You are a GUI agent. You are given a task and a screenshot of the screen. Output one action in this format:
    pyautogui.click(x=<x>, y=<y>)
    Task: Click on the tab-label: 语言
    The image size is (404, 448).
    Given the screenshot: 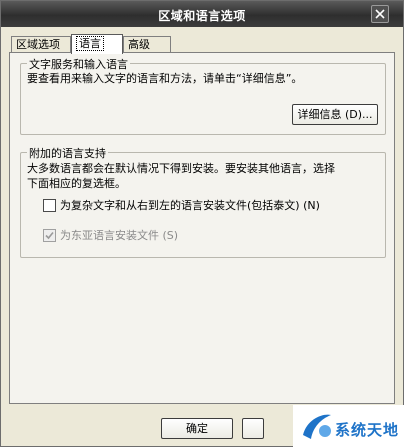 What is the action you would take?
    pyautogui.click(x=90, y=43)
    